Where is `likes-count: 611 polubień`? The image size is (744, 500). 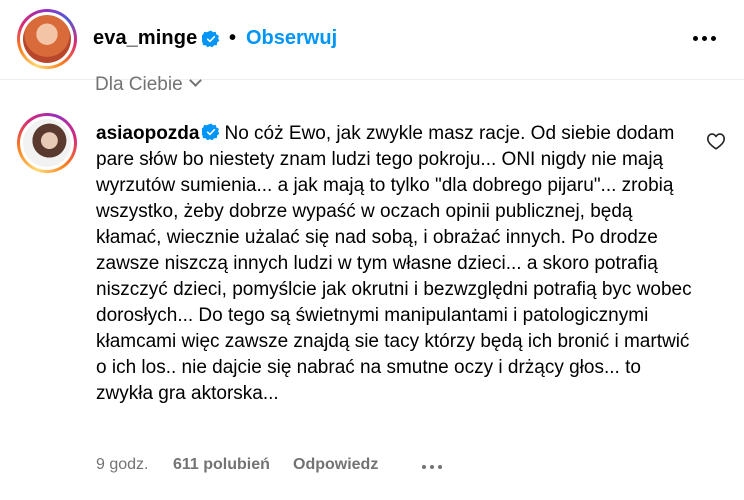
likes-count: 611 polubień is located at coordinates (221, 465).